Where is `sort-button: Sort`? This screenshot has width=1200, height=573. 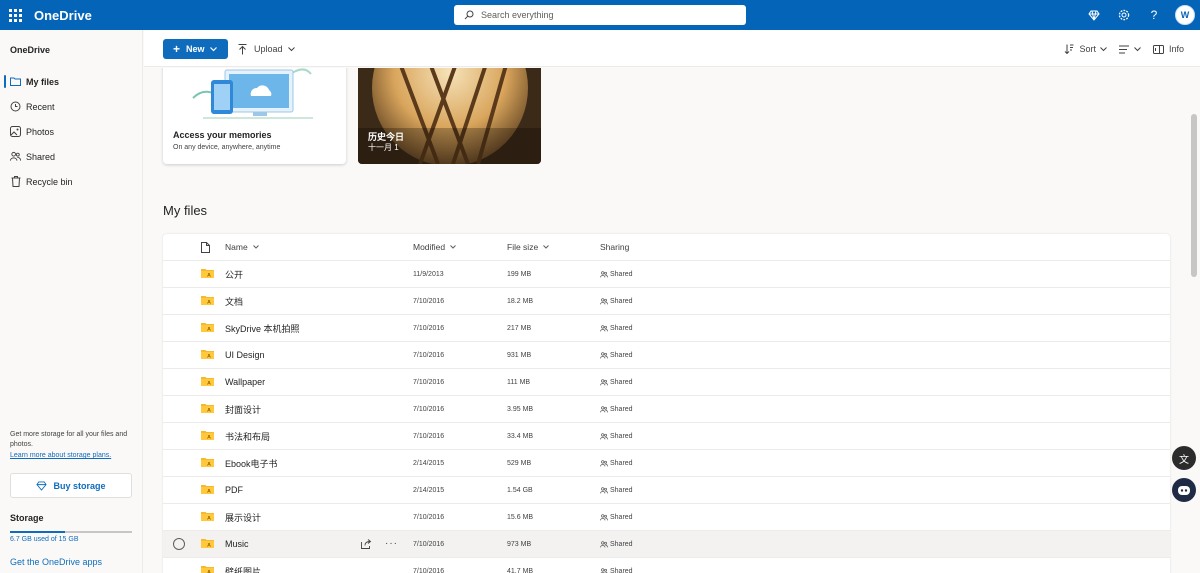 sort-button: Sort is located at coordinates (1085, 49).